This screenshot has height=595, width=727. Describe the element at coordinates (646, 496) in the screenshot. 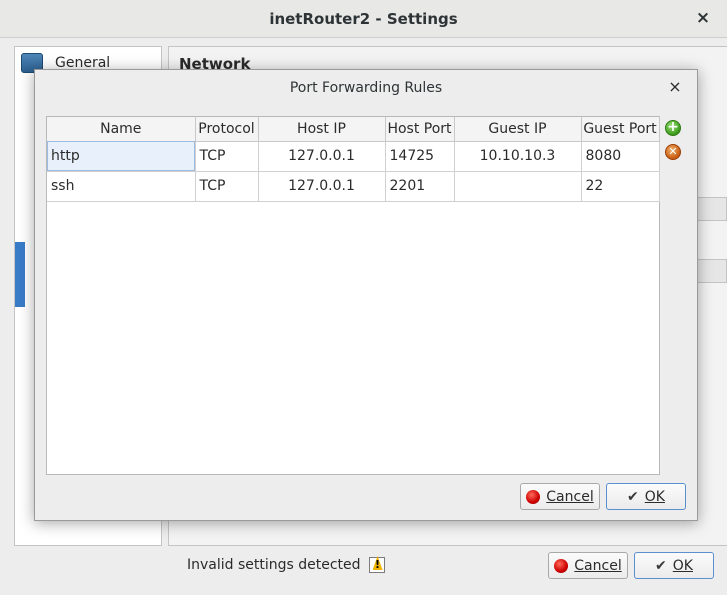

I see `dialog-ok-button: ✔ OK` at that location.